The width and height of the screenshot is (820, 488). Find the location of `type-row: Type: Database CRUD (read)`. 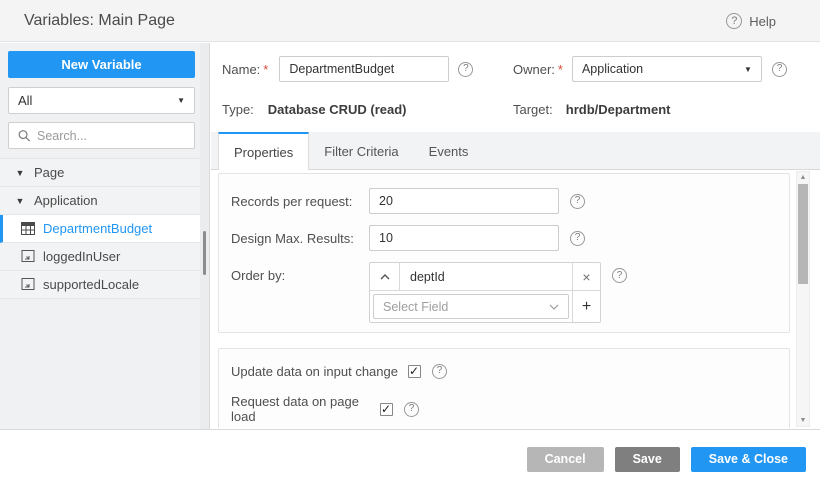

type-row: Type: Database CRUD (read) is located at coordinates (314, 109).